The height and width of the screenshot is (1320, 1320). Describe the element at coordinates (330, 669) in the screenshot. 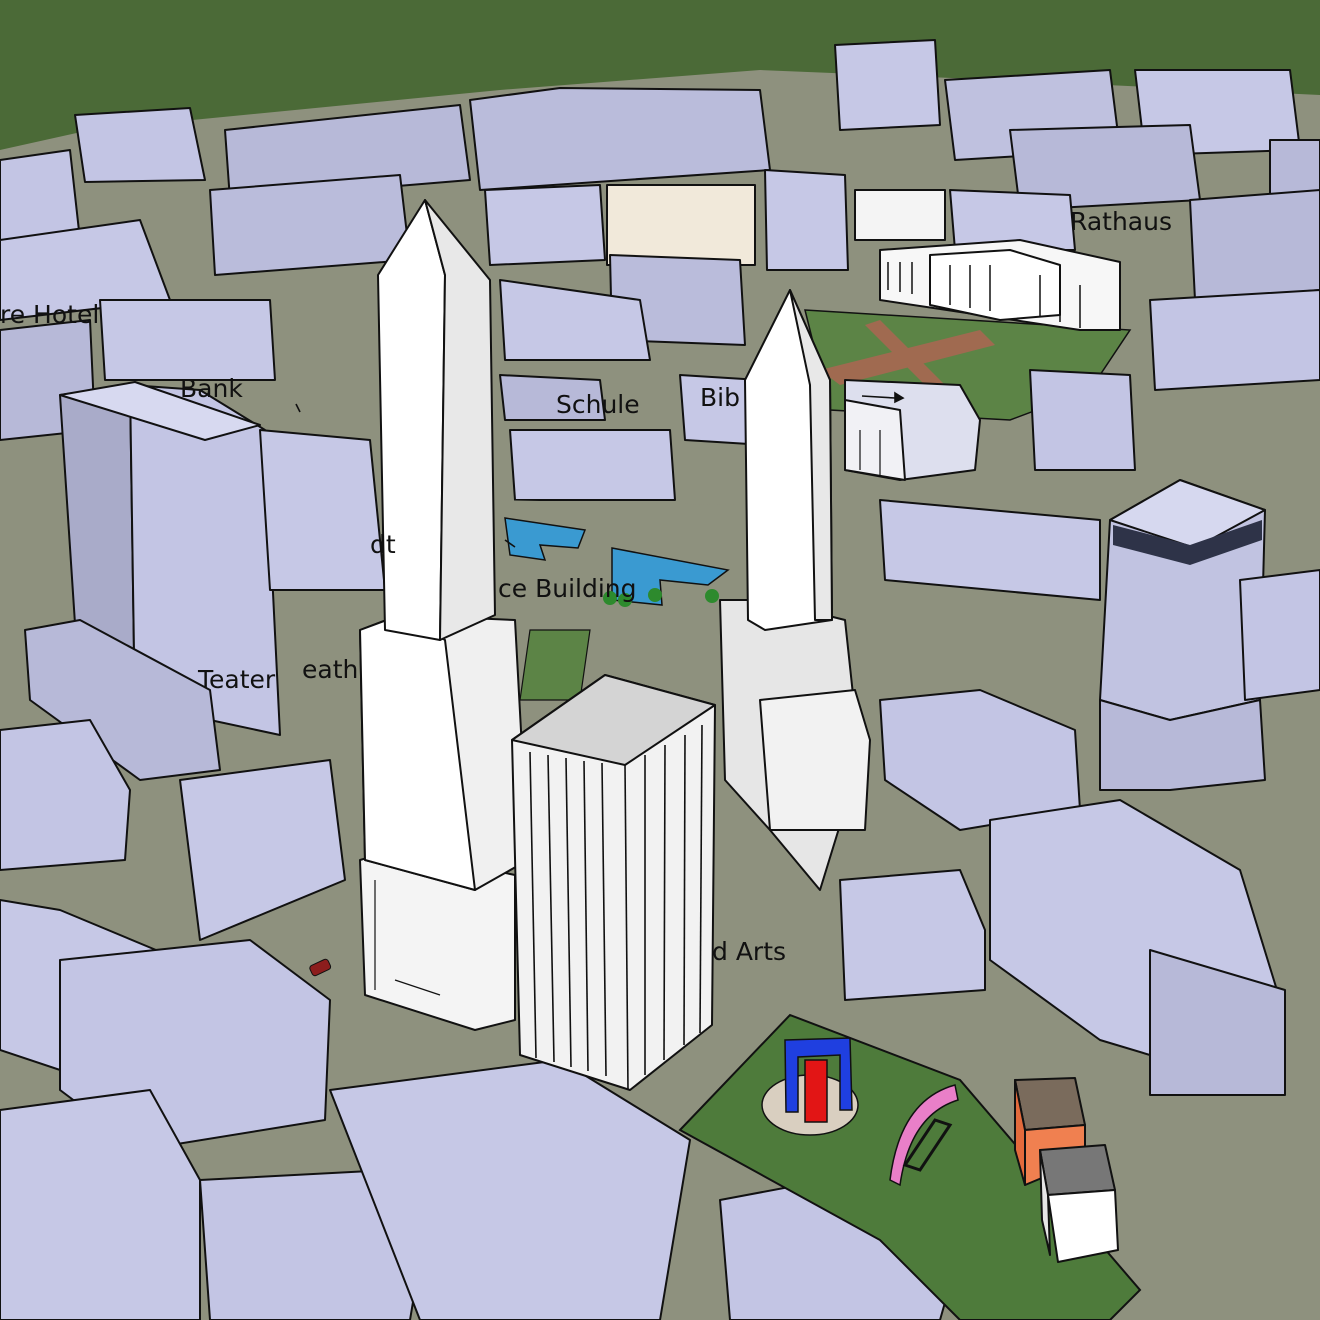

I see `theater-label: eath` at that location.